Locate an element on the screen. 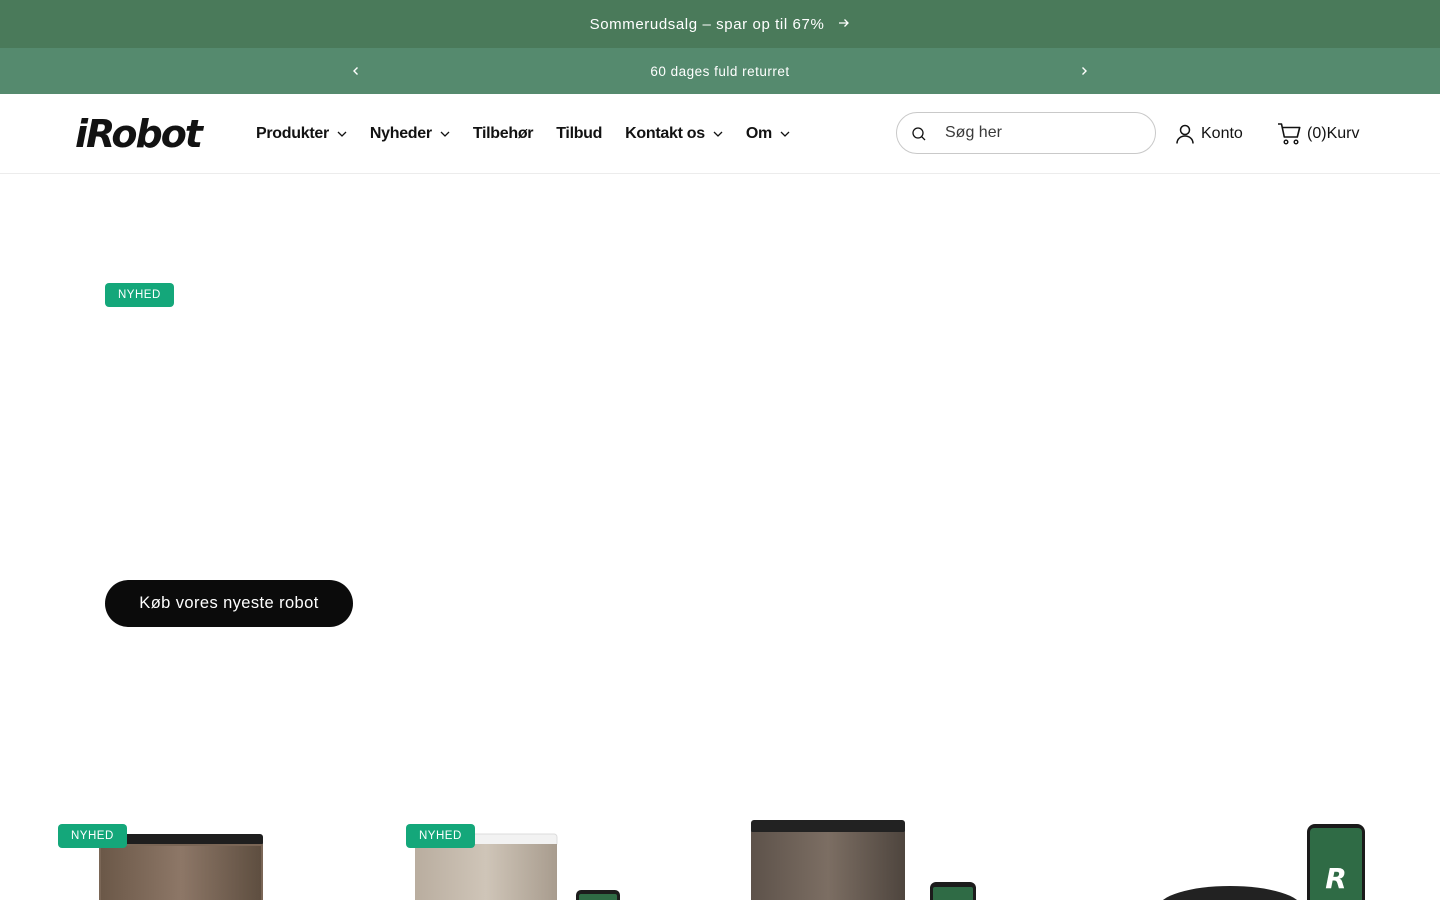 The height and width of the screenshot is (900, 1440). nav-item-produkter: Produkter is located at coordinates (301, 134).